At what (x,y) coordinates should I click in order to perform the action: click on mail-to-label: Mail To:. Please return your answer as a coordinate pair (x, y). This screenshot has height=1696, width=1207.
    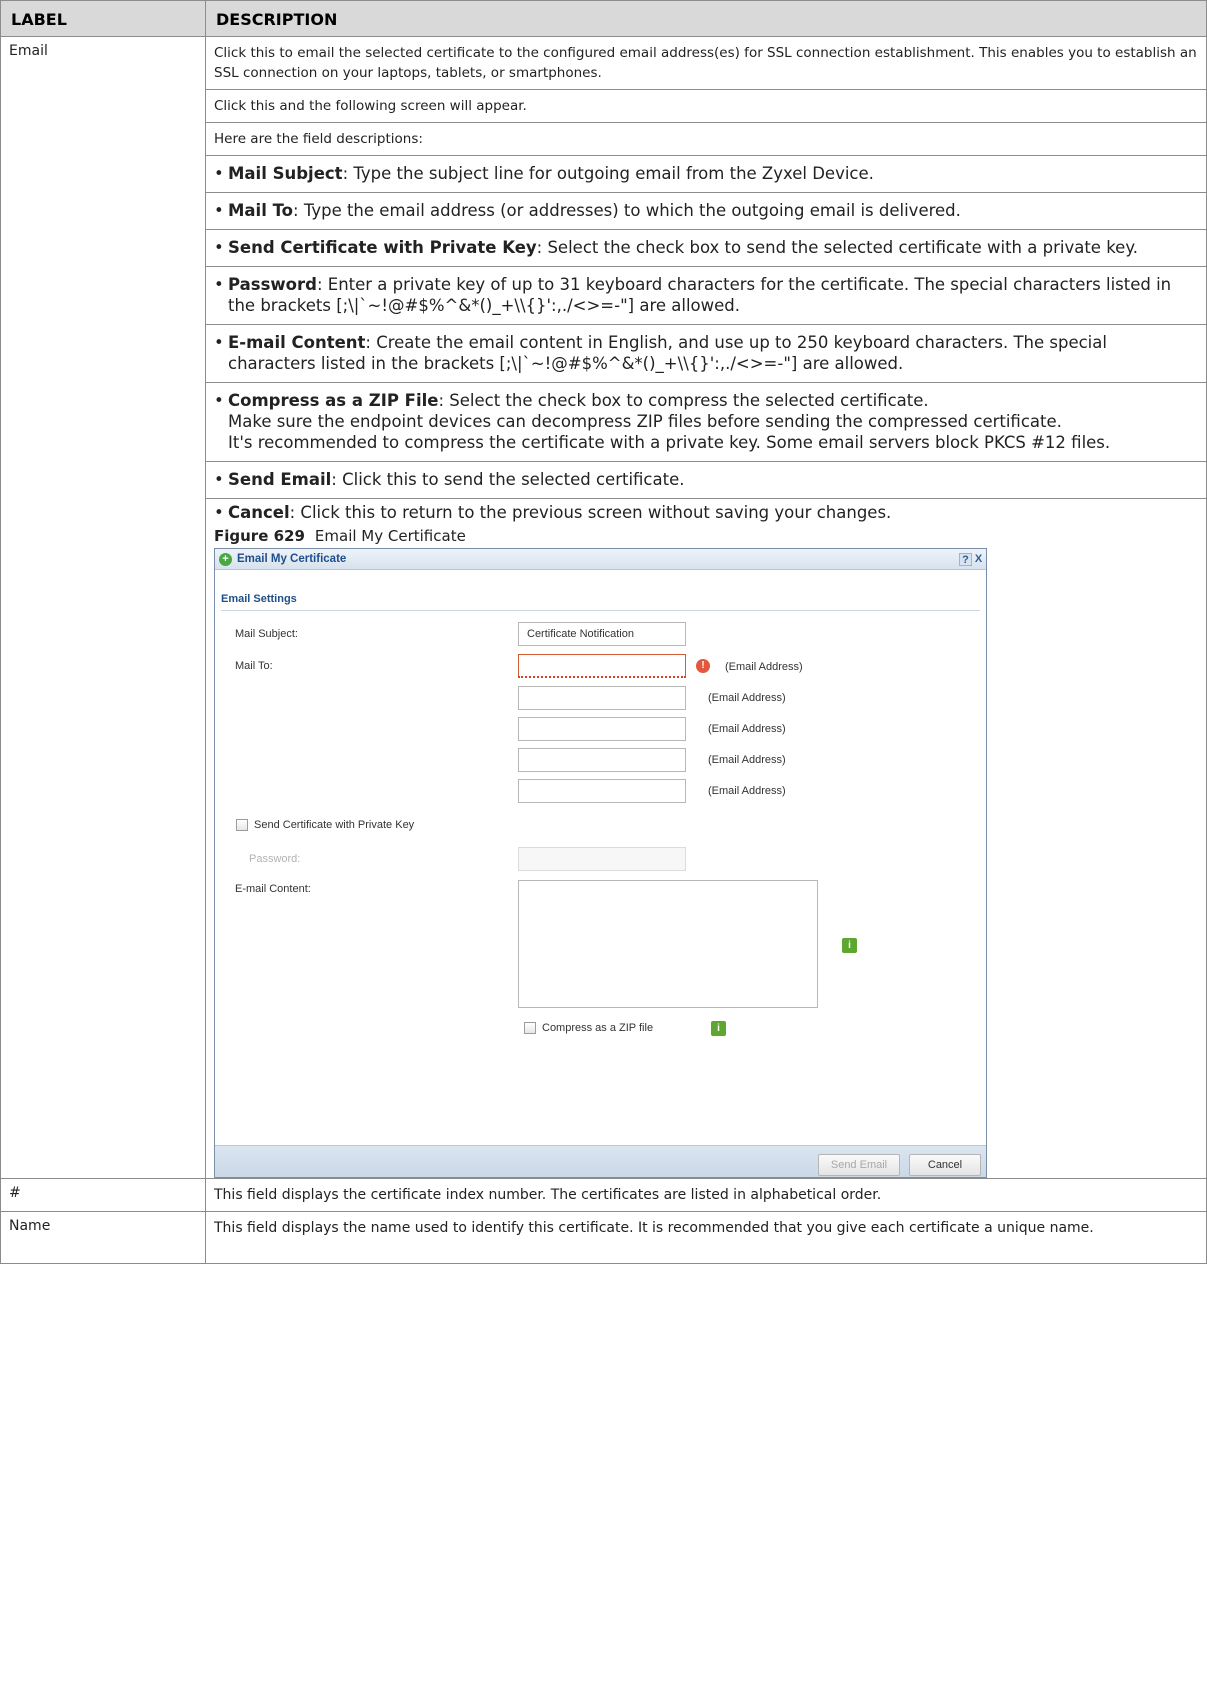
    Looking at the image, I should click on (254, 666).